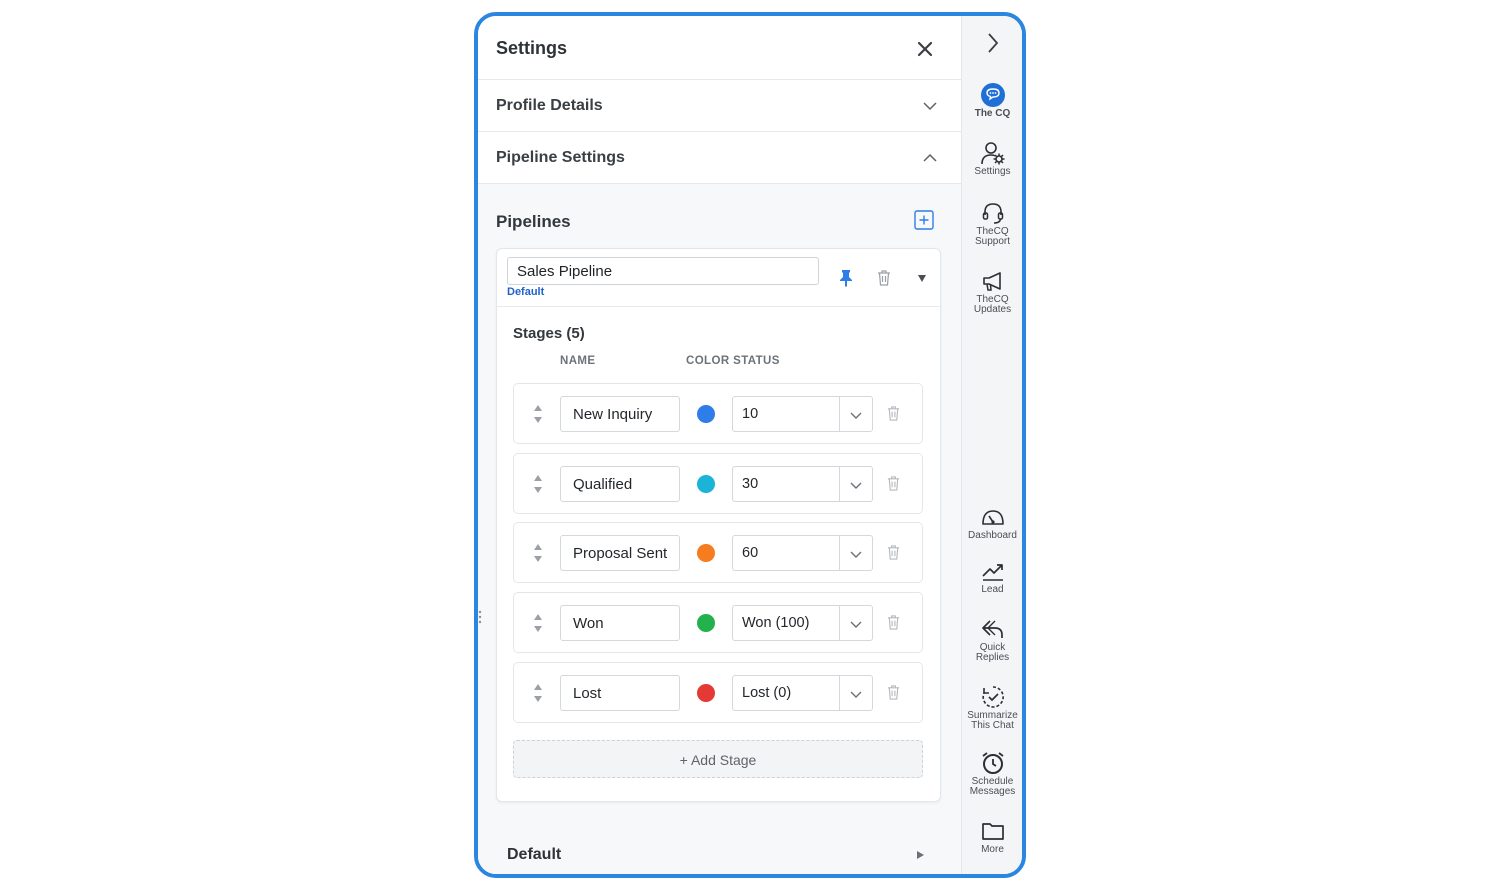 Image resolution: width=1500 pixels, height=891 pixels. I want to click on megaphone-icon, so click(991, 281).